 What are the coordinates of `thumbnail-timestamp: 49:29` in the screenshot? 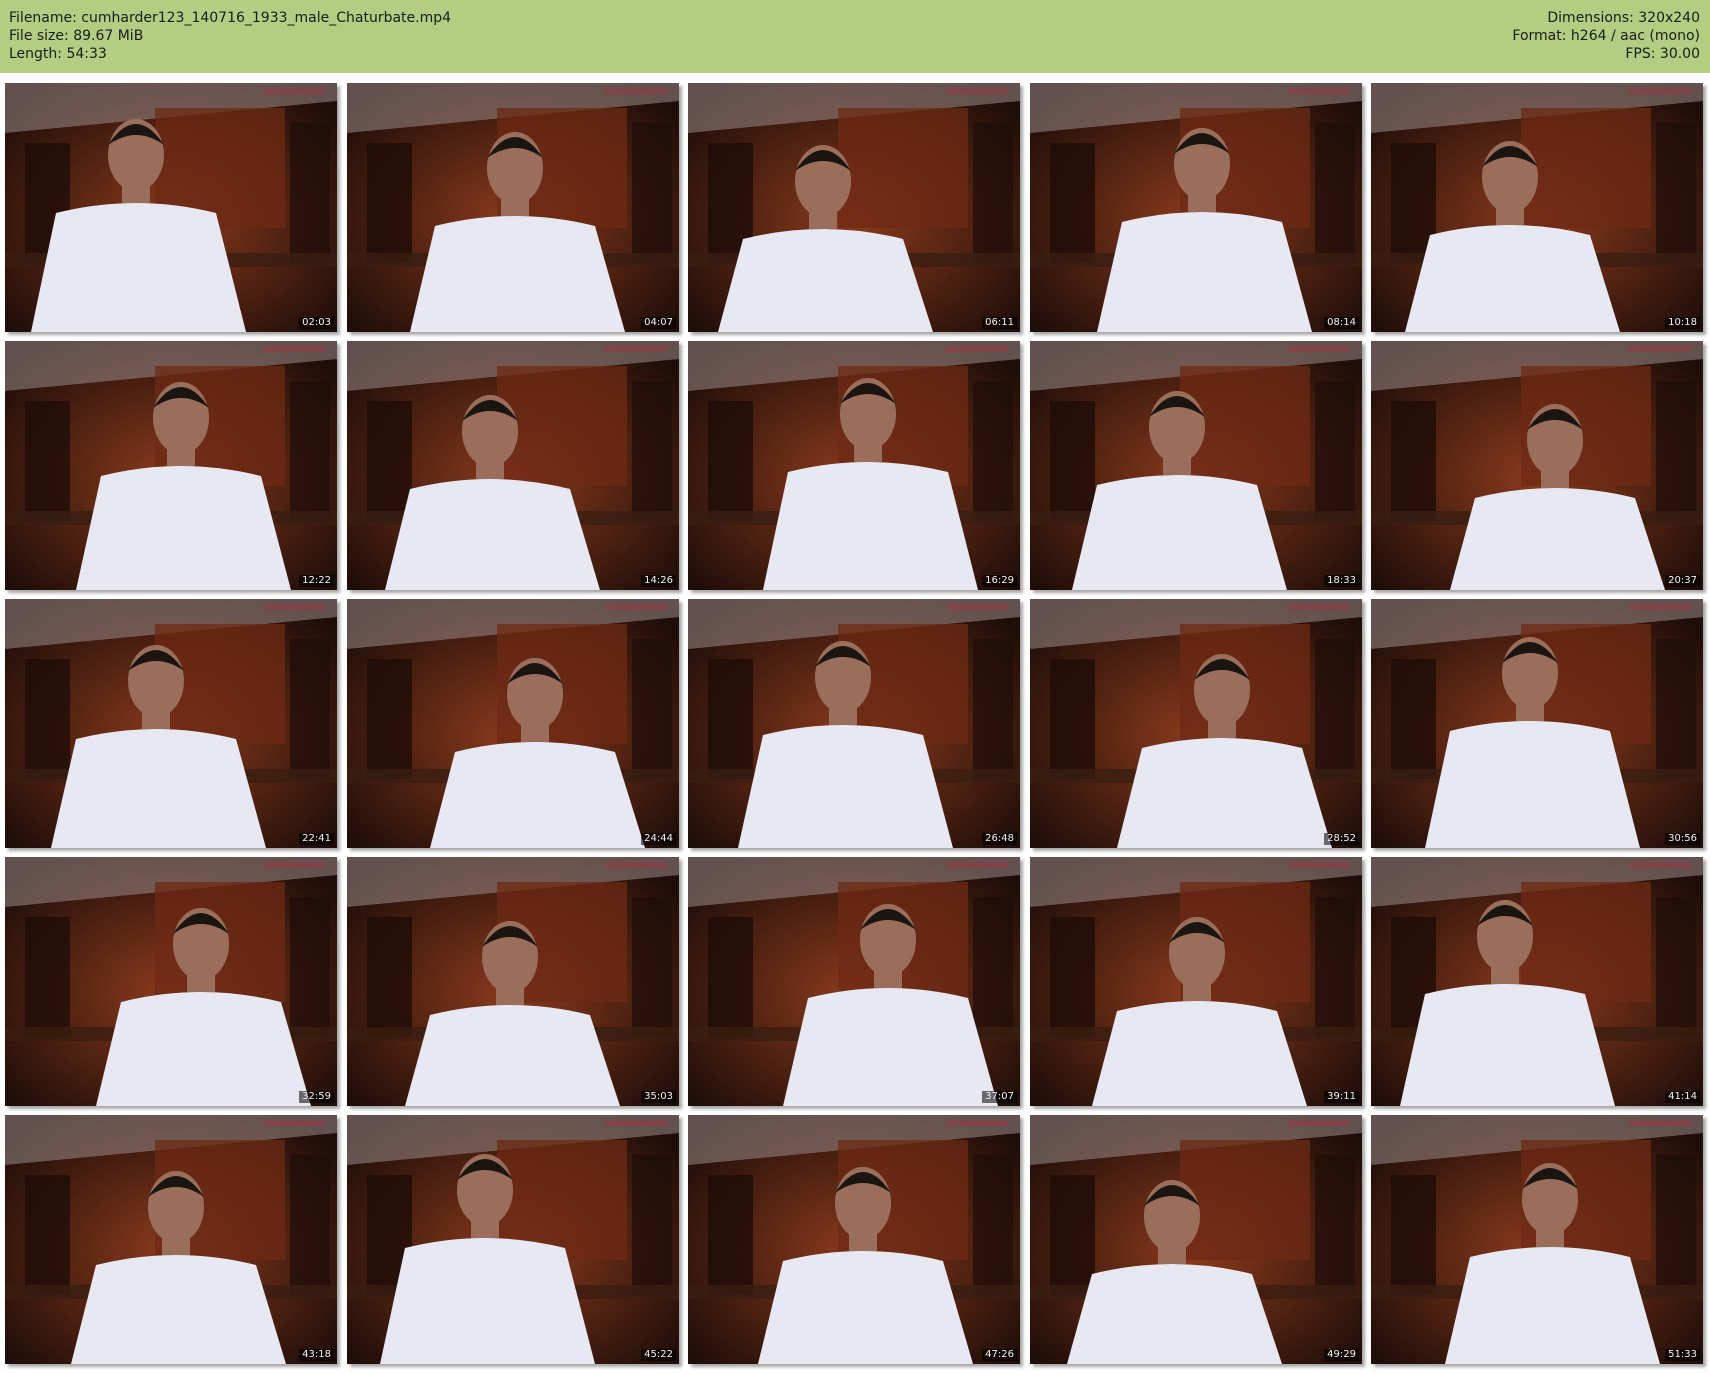 It's located at (1341, 1355).